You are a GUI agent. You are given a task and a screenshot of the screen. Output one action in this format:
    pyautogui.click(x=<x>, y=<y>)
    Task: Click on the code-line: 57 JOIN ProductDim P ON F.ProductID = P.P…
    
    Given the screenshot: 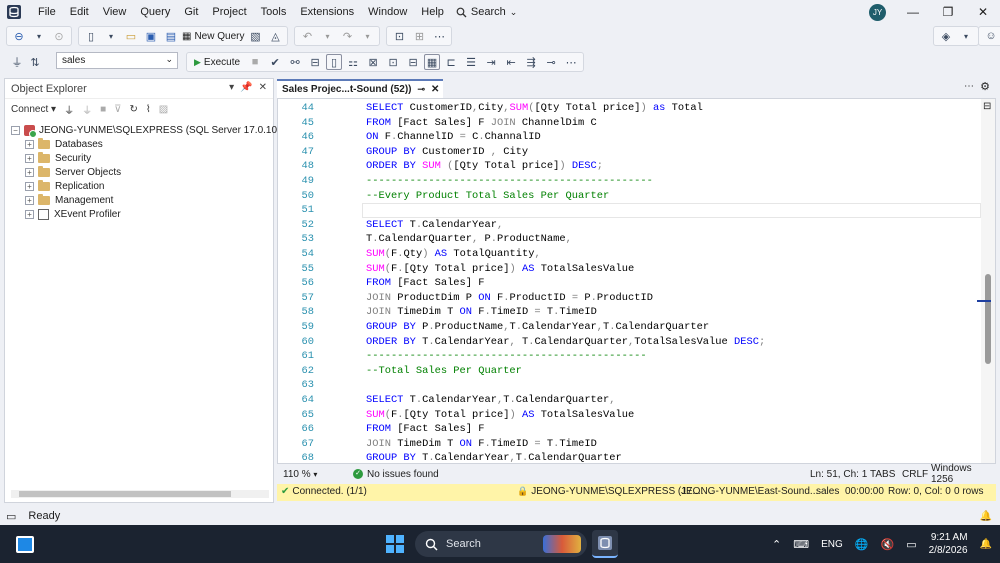 What is the action you would take?
    pyautogui.click(x=628, y=298)
    